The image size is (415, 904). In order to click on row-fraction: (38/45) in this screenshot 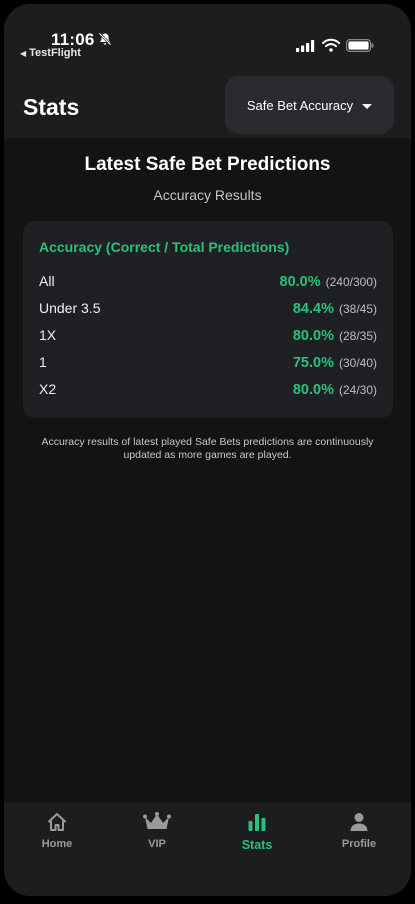, I will do `click(357, 309)`.